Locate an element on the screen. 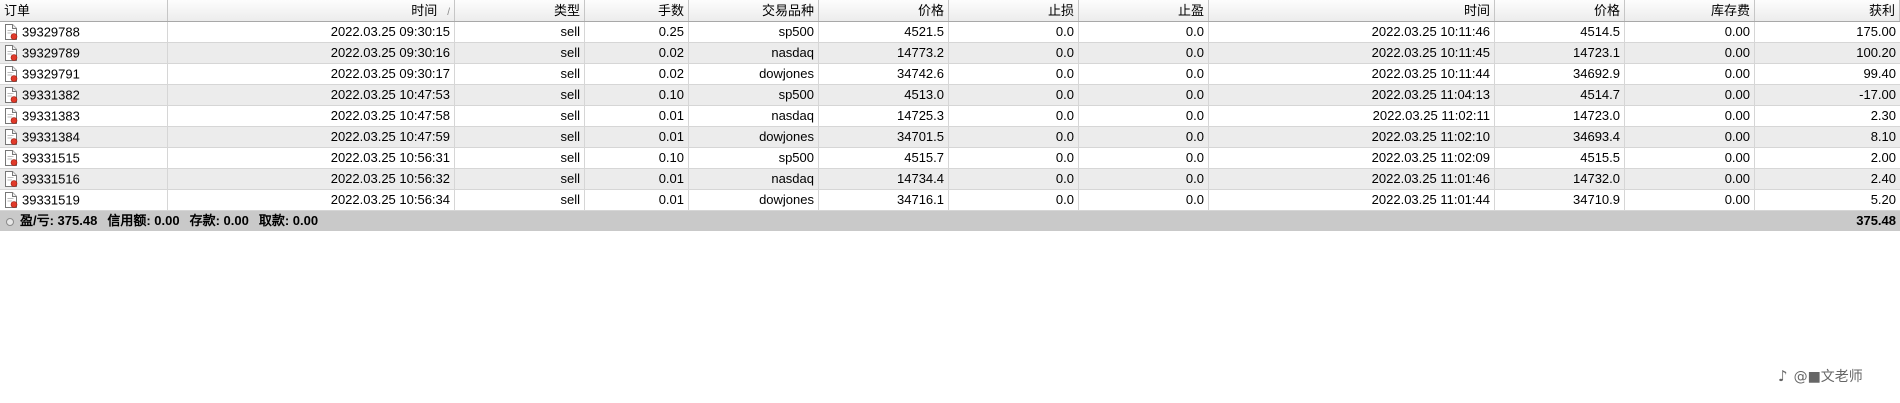  cell-open-time: 2022.03.25 10:47:53 is located at coordinates (311, 95).